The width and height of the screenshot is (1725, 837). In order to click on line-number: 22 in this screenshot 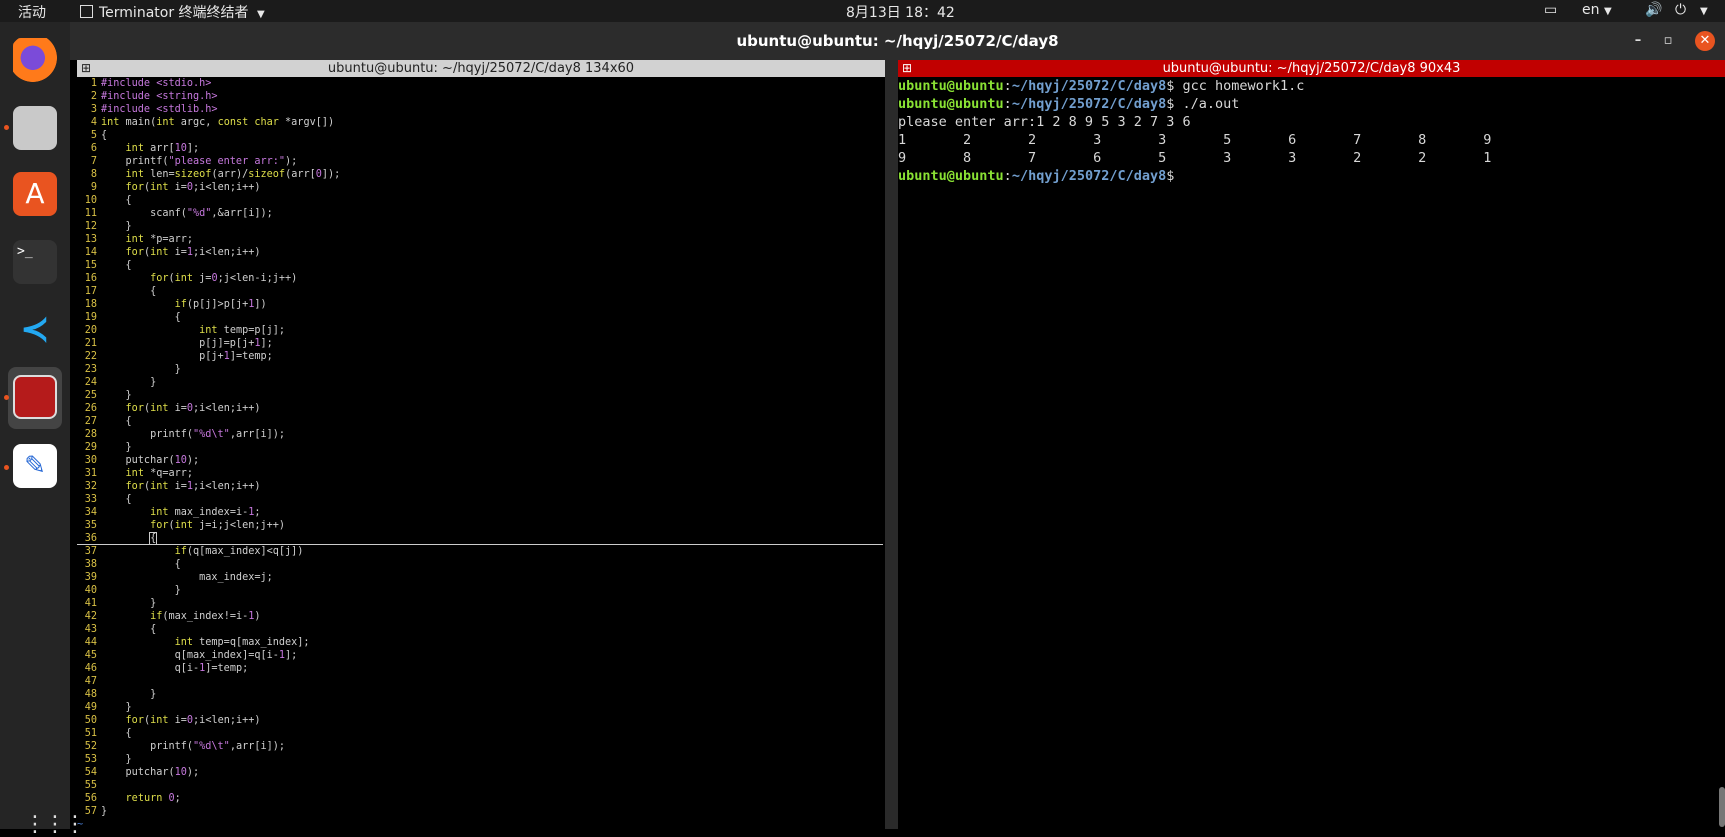, I will do `click(90, 356)`.